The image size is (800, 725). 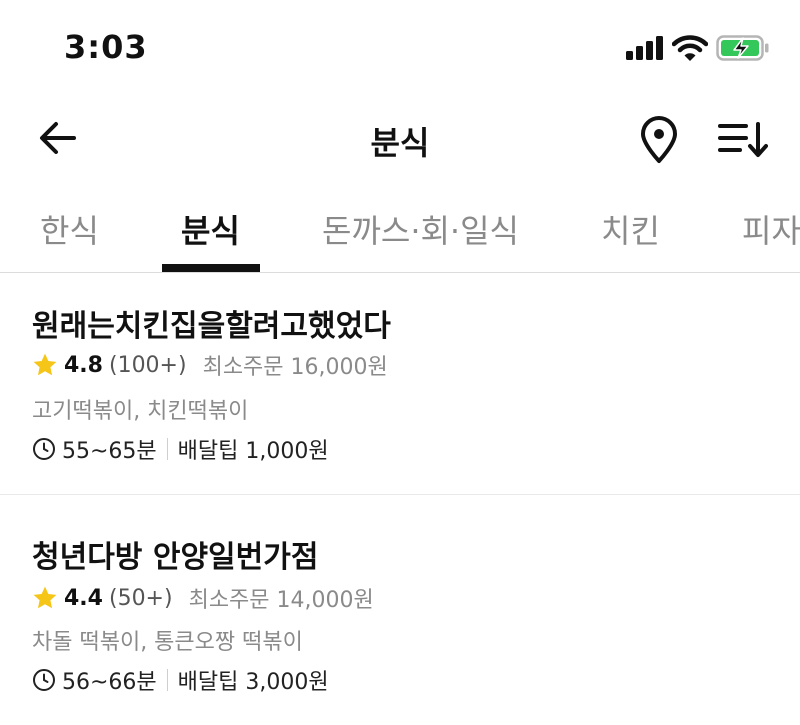 What do you see at coordinates (771, 229) in the screenshot?
I see `tab-pizza: 피자` at bounding box center [771, 229].